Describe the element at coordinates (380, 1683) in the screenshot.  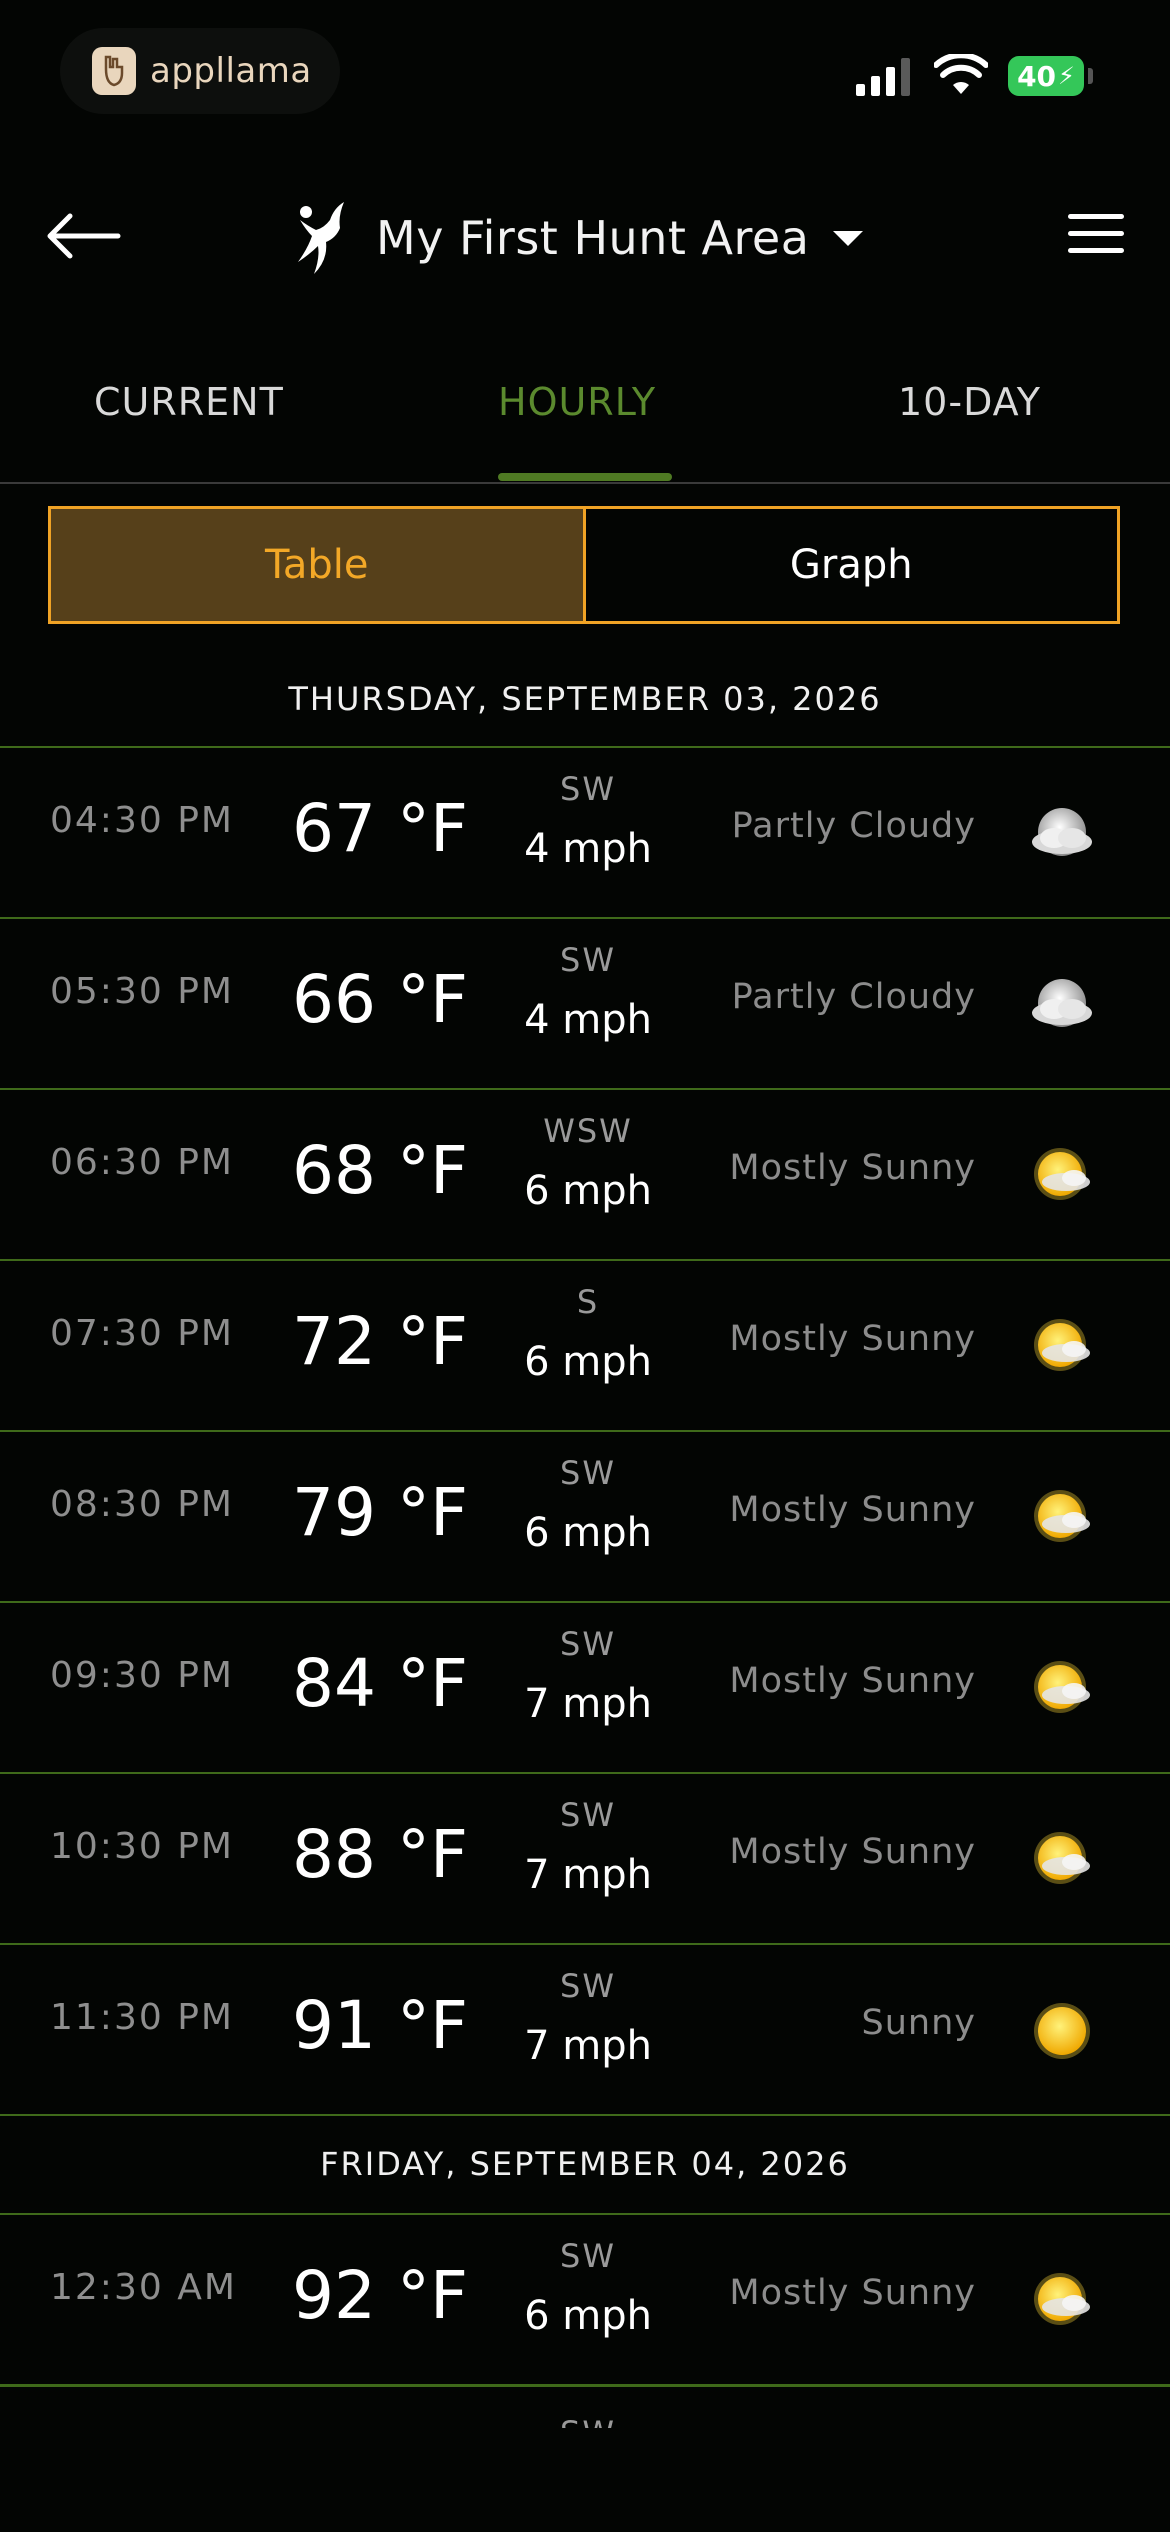
I see `row-temperature: 84 °F` at that location.